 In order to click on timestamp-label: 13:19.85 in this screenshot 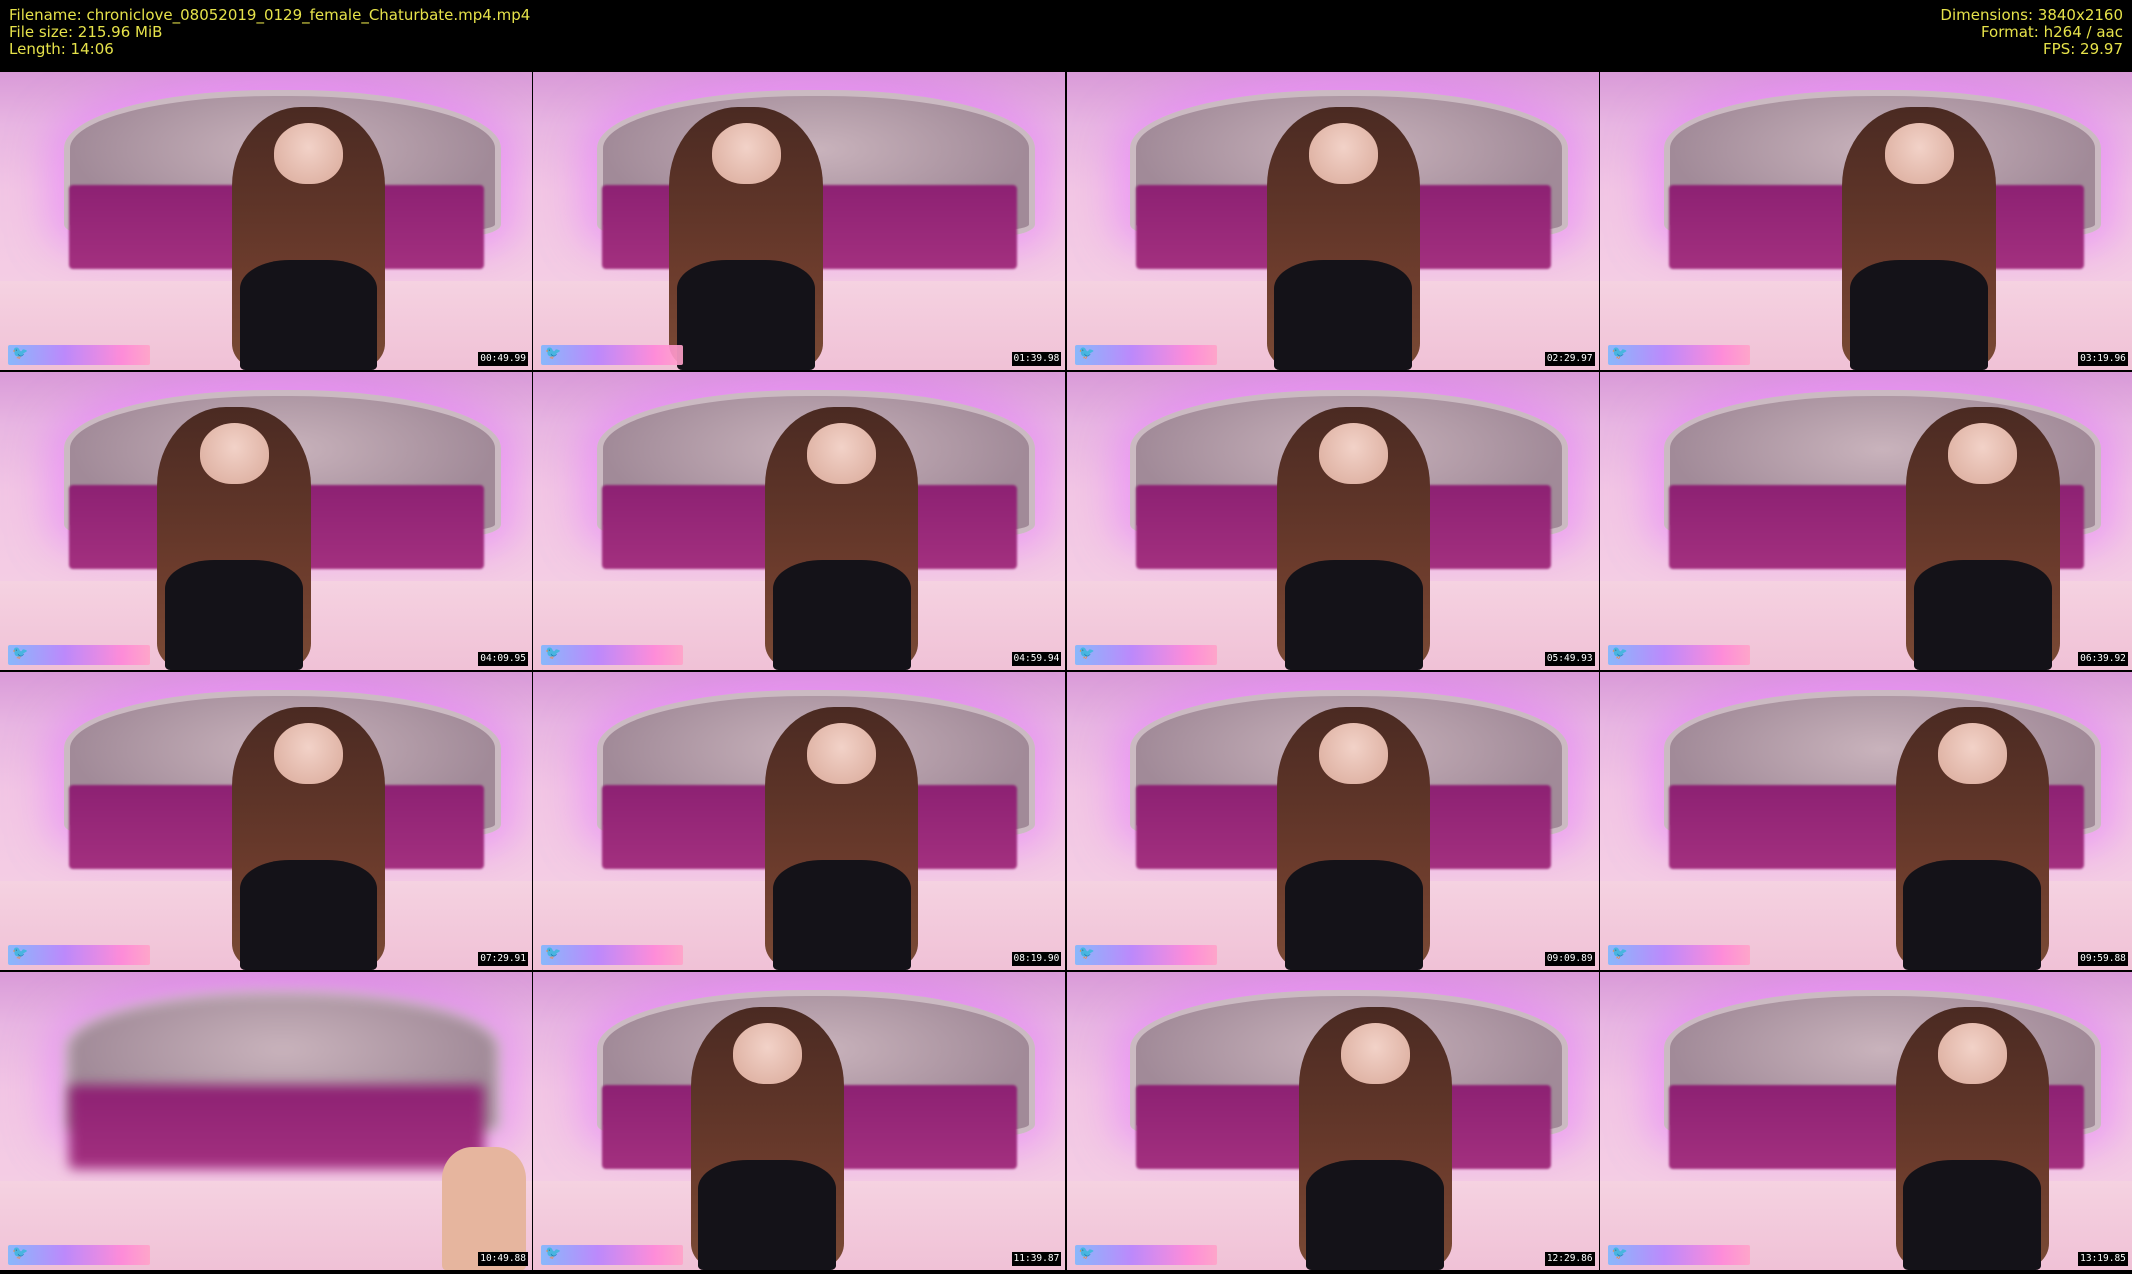, I will do `click(2103, 1259)`.